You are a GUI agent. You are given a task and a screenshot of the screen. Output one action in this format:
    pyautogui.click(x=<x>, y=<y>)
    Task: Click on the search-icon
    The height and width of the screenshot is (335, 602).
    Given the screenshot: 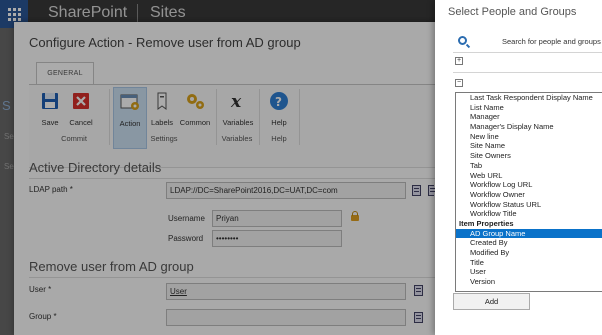 What is the action you would take?
    pyautogui.click(x=462, y=40)
    